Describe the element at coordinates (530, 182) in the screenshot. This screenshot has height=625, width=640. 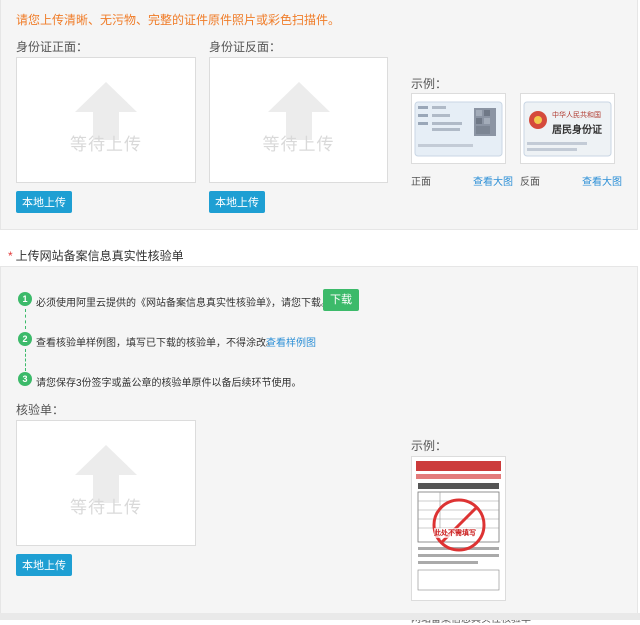
I see `id-back-caption: 反面` at that location.